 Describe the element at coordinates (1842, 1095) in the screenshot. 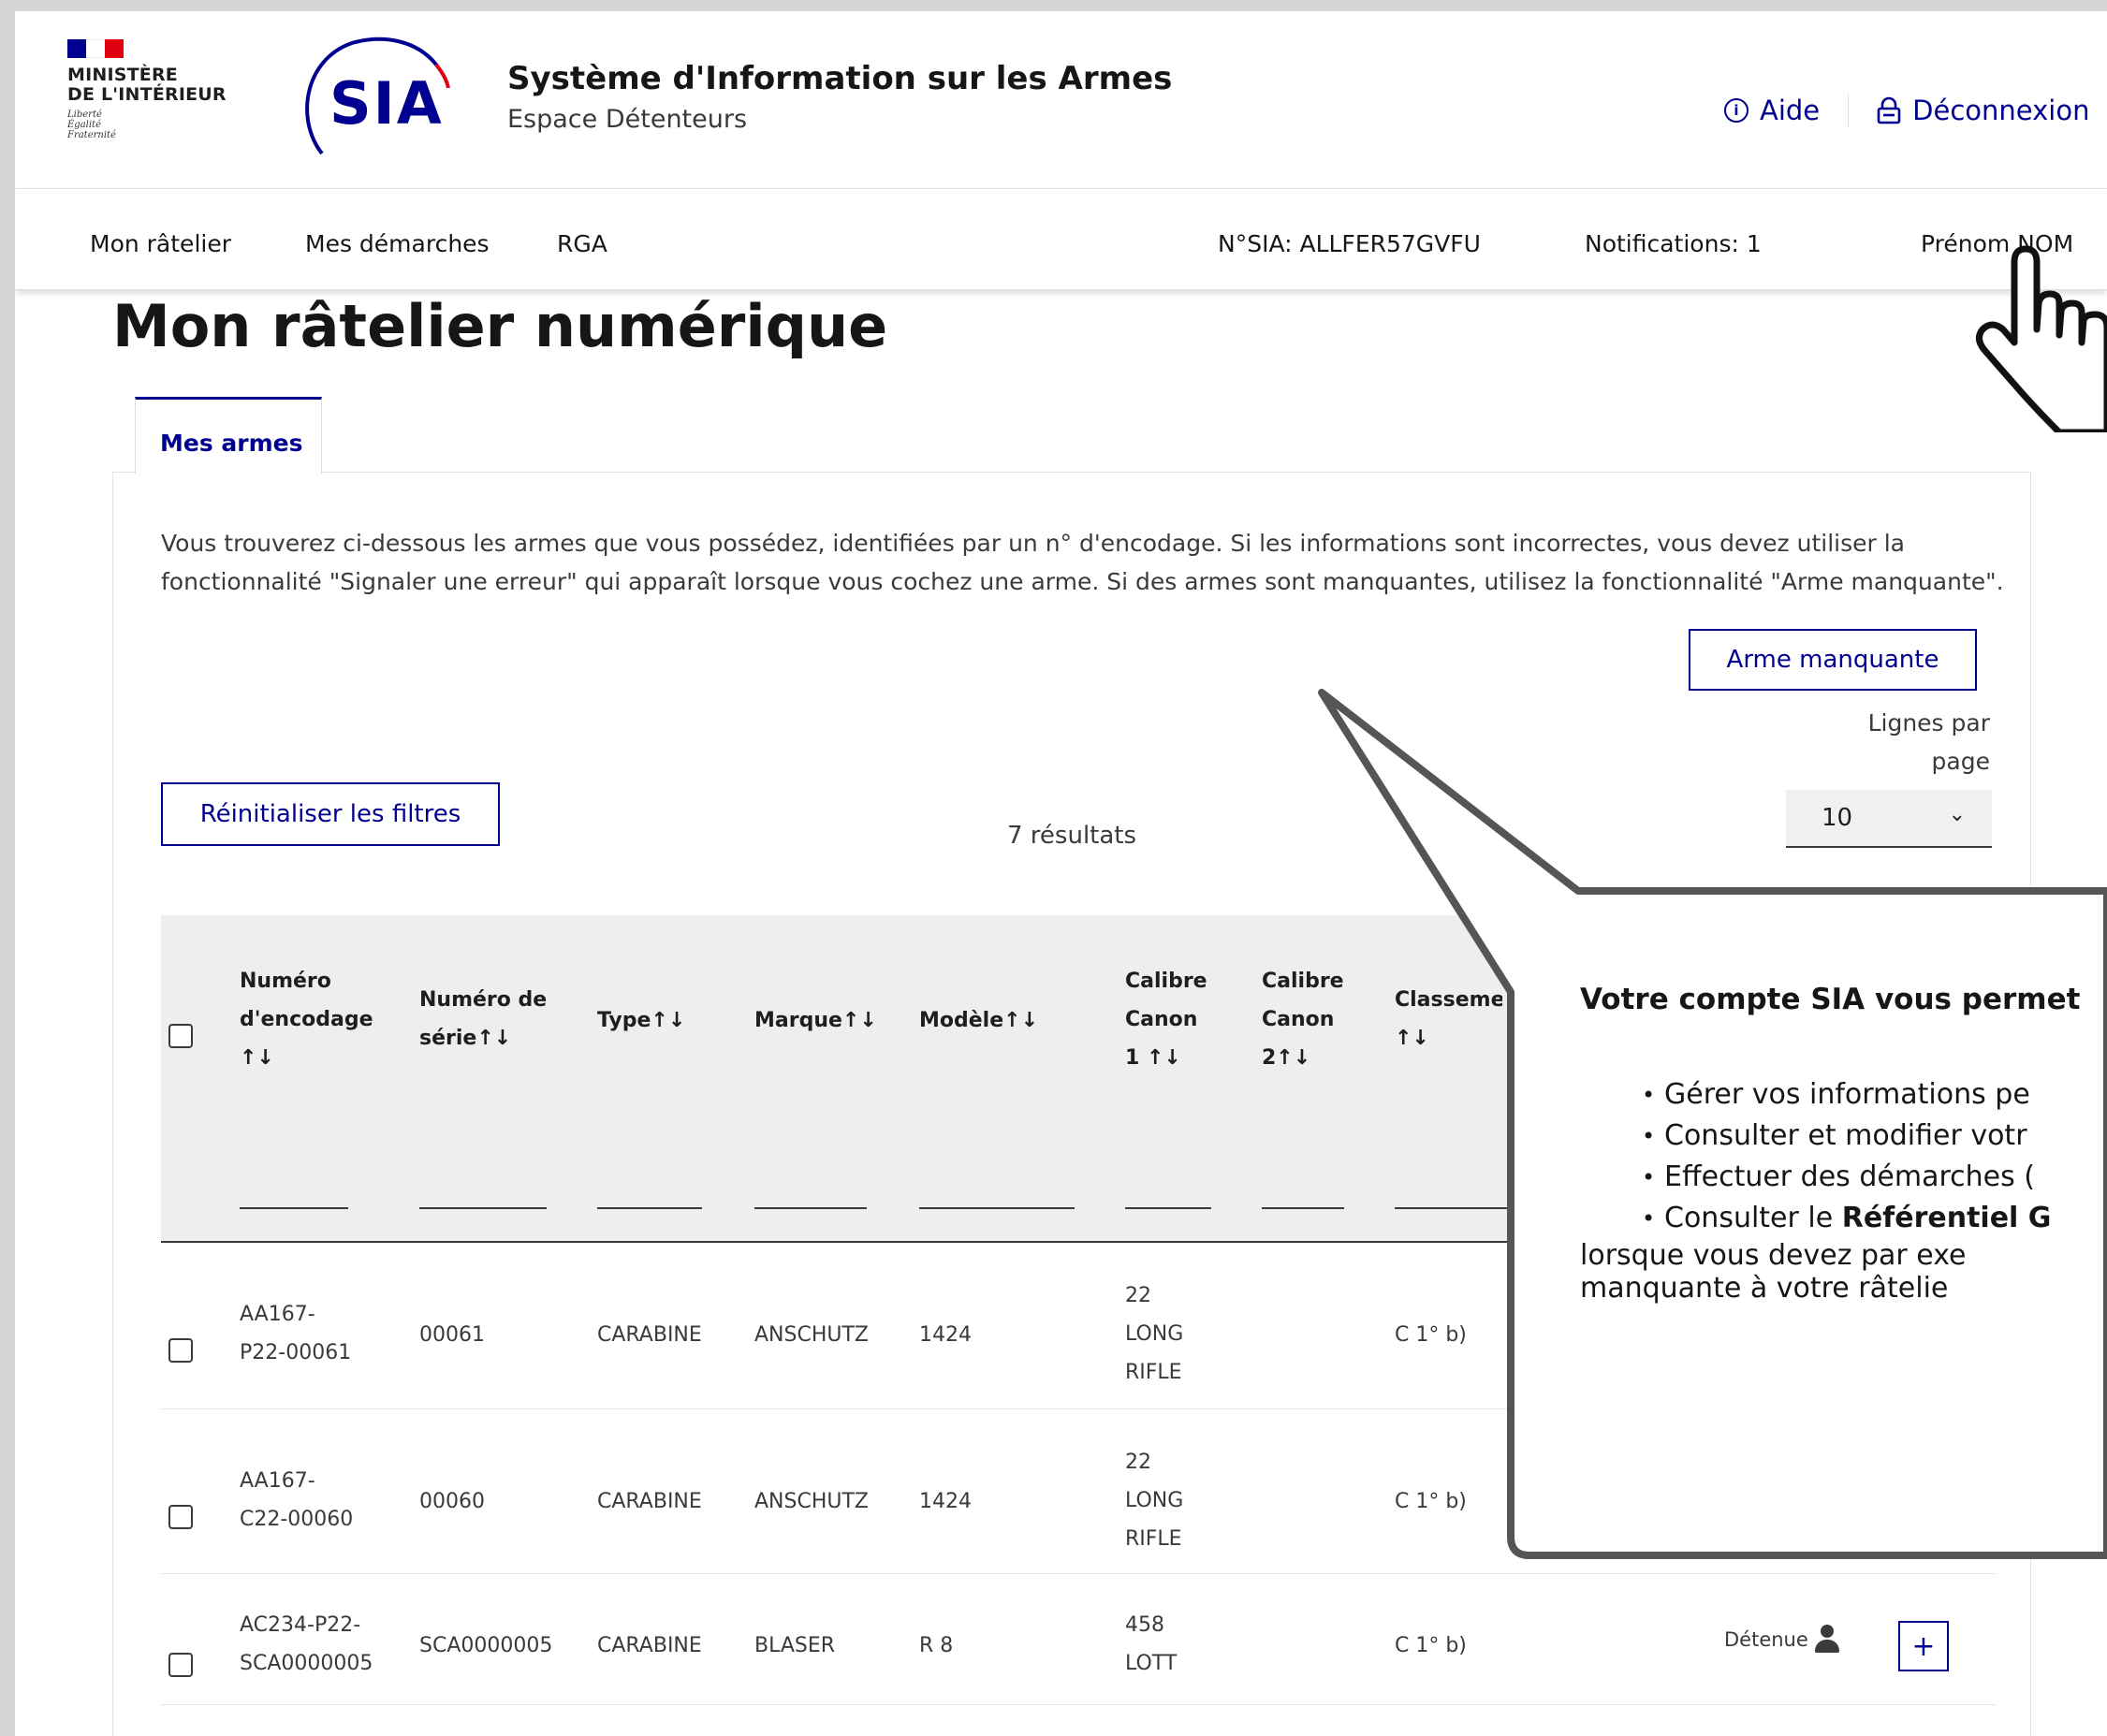

I see `callout-item: Gérer vos informations pe` at that location.